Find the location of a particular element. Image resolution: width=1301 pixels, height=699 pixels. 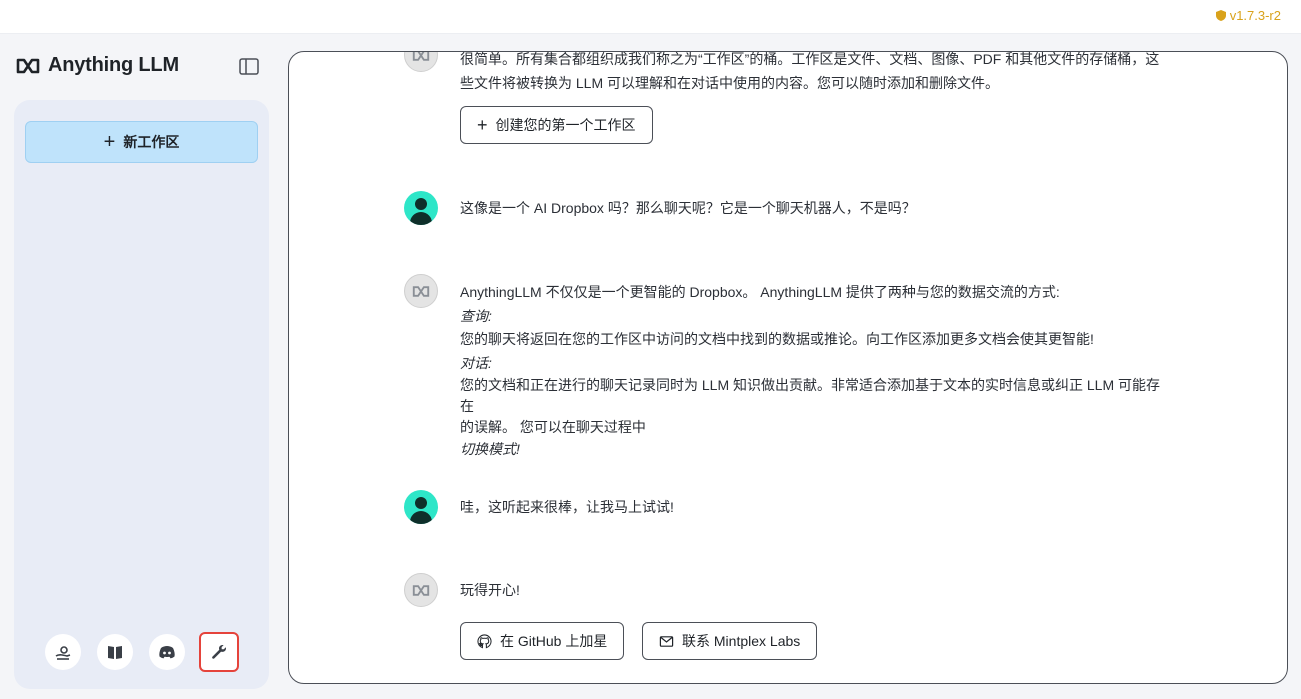

new-workspace-button: + 新工作区 is located at coordinates (141, 142).